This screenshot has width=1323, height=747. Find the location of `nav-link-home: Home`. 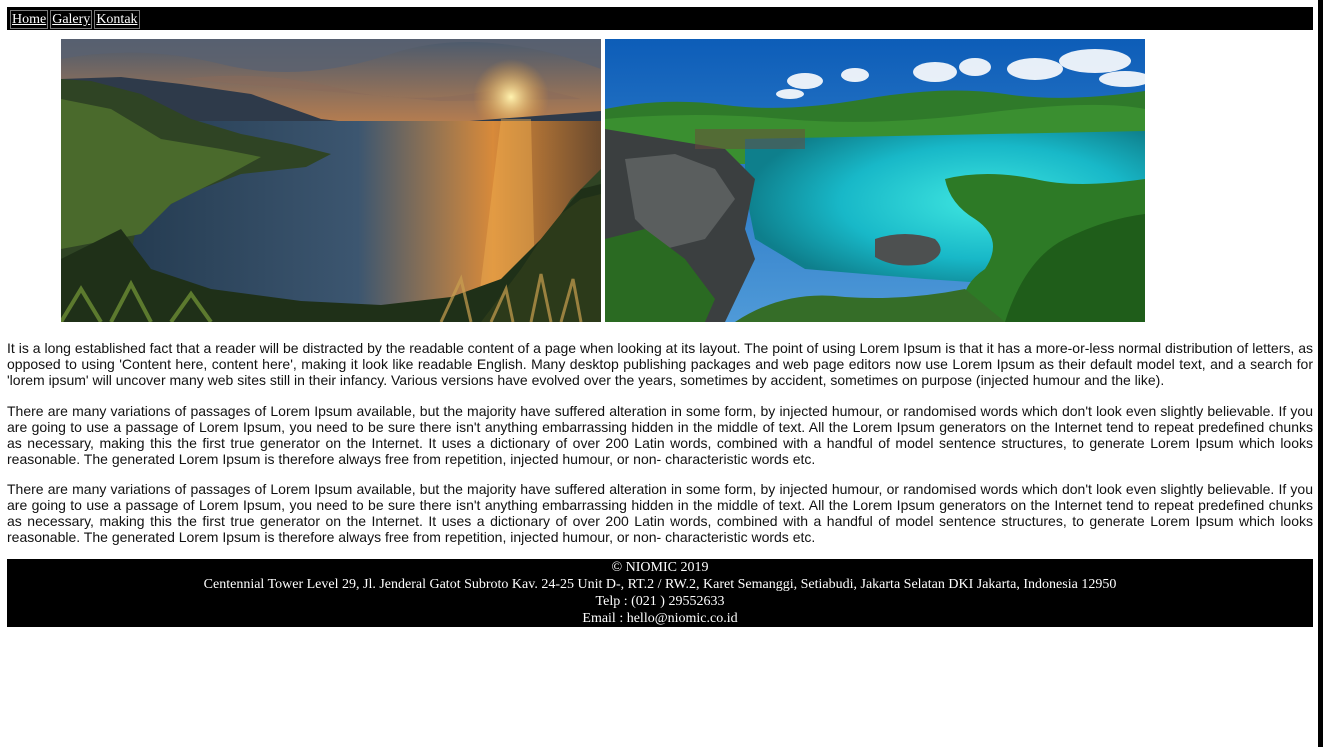

nav-link-home: Home is located at coordinates (29, 19).